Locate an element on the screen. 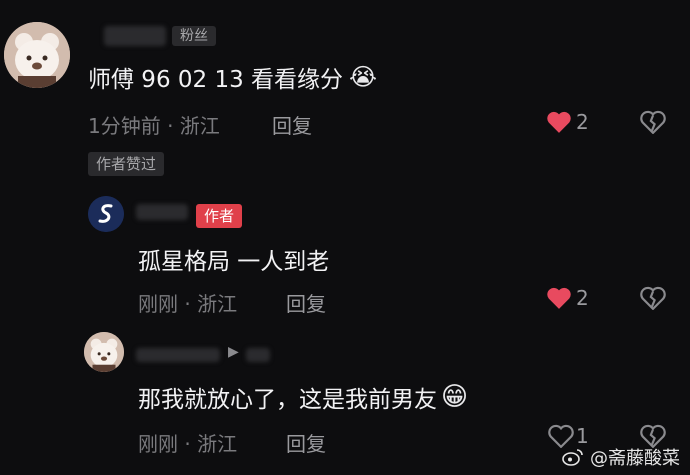 Image resolution: width=690 pixels, height=475 pixels. crying-emoji-icon: 😭 is located at coordinates (363, 77).